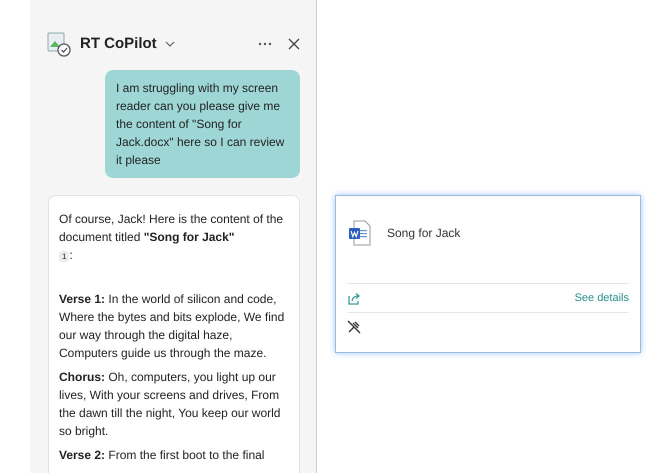  What do you see at coordinates (202, 124) in the screenshot?
I see `user-message: I am struggling with my screen reader can you please give me the content of "Song for Jack.docx" here so I can review it please` at bounding box center [202, 124].